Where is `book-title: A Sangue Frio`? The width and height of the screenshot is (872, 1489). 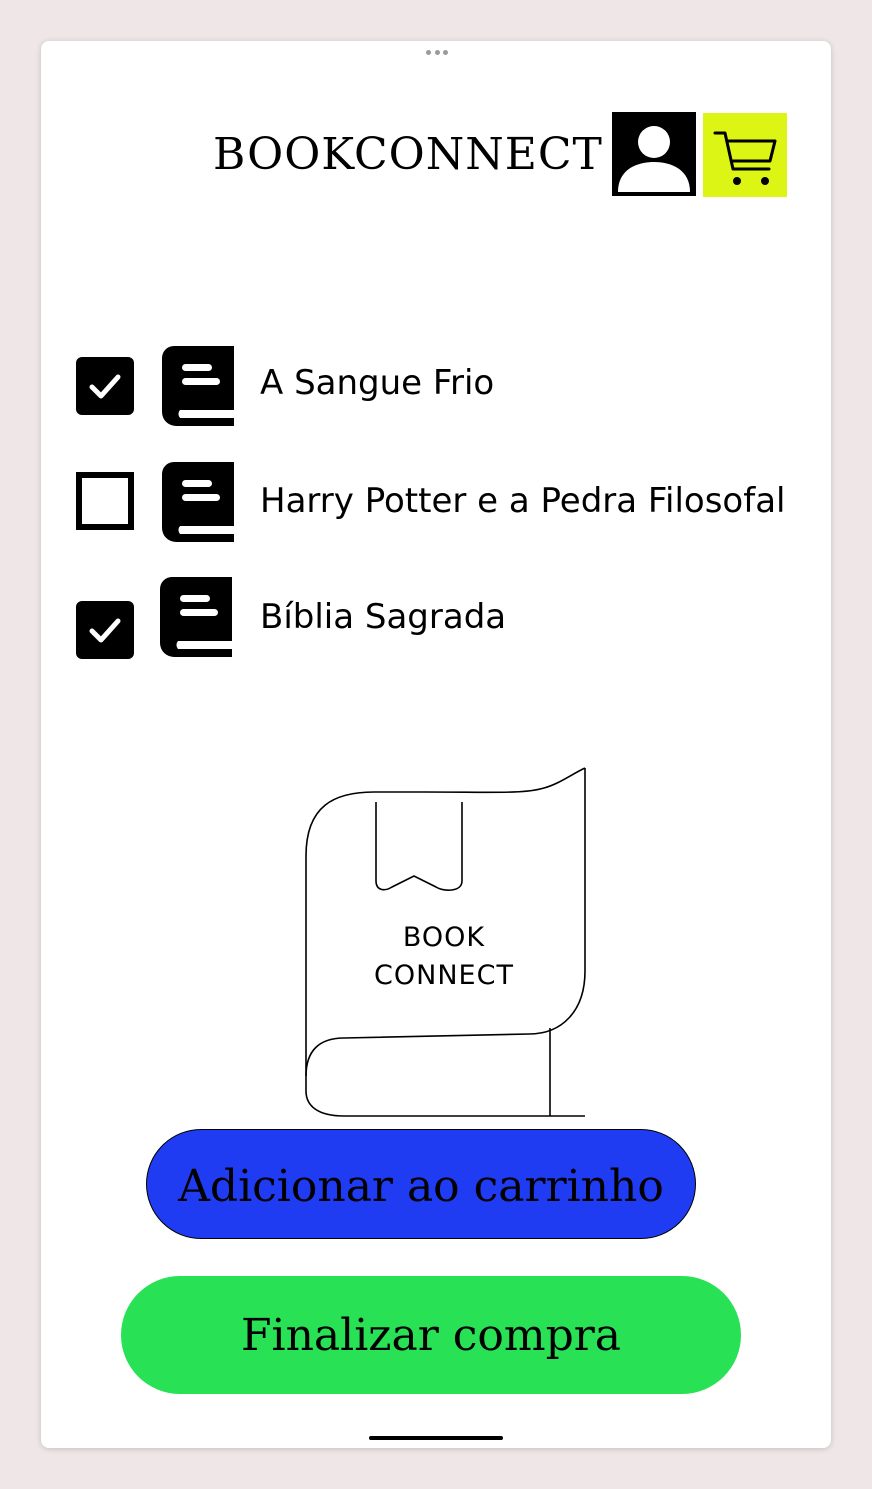
book-title: A Sangue Frio is located at coordinates (377, 383).